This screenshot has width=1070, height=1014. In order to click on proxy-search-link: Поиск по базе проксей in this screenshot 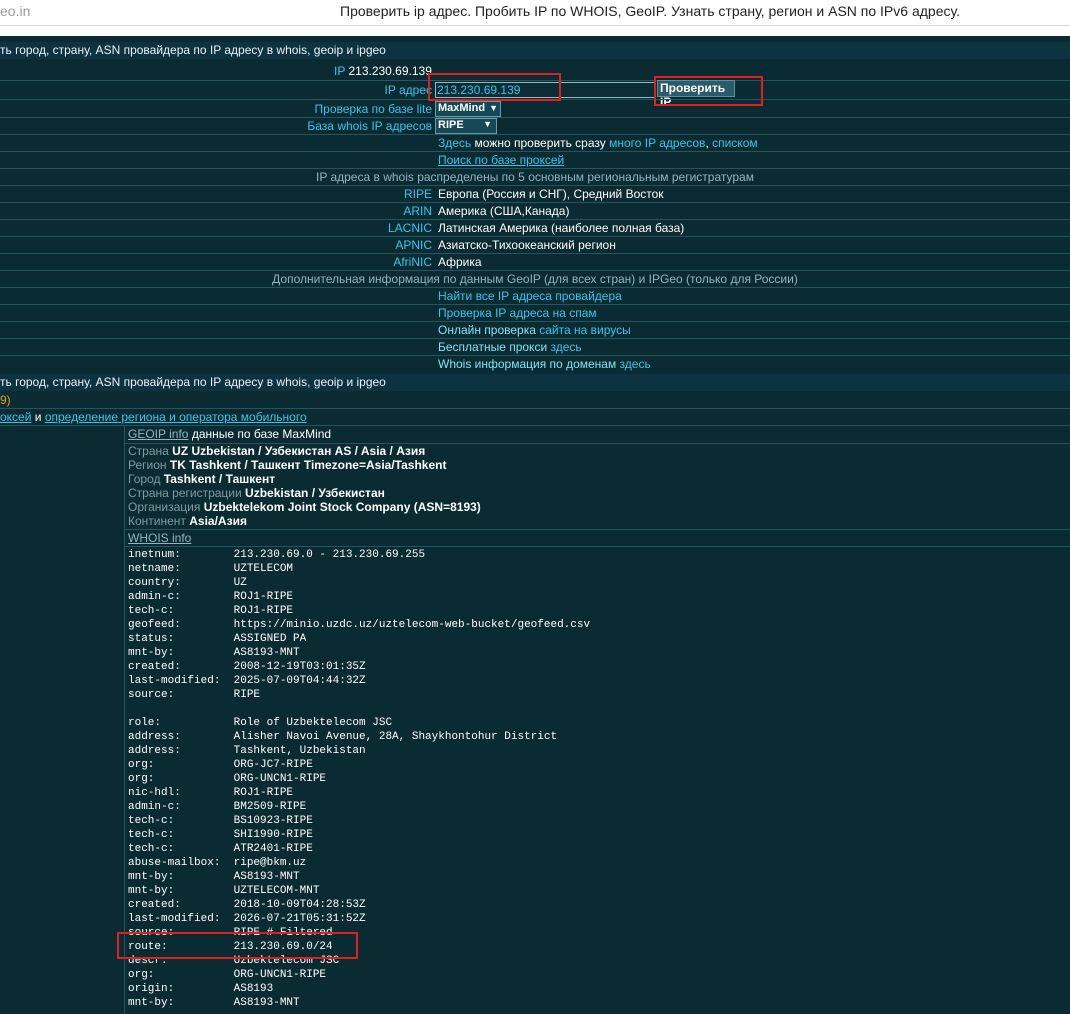, I will do `click(501, 160)`.